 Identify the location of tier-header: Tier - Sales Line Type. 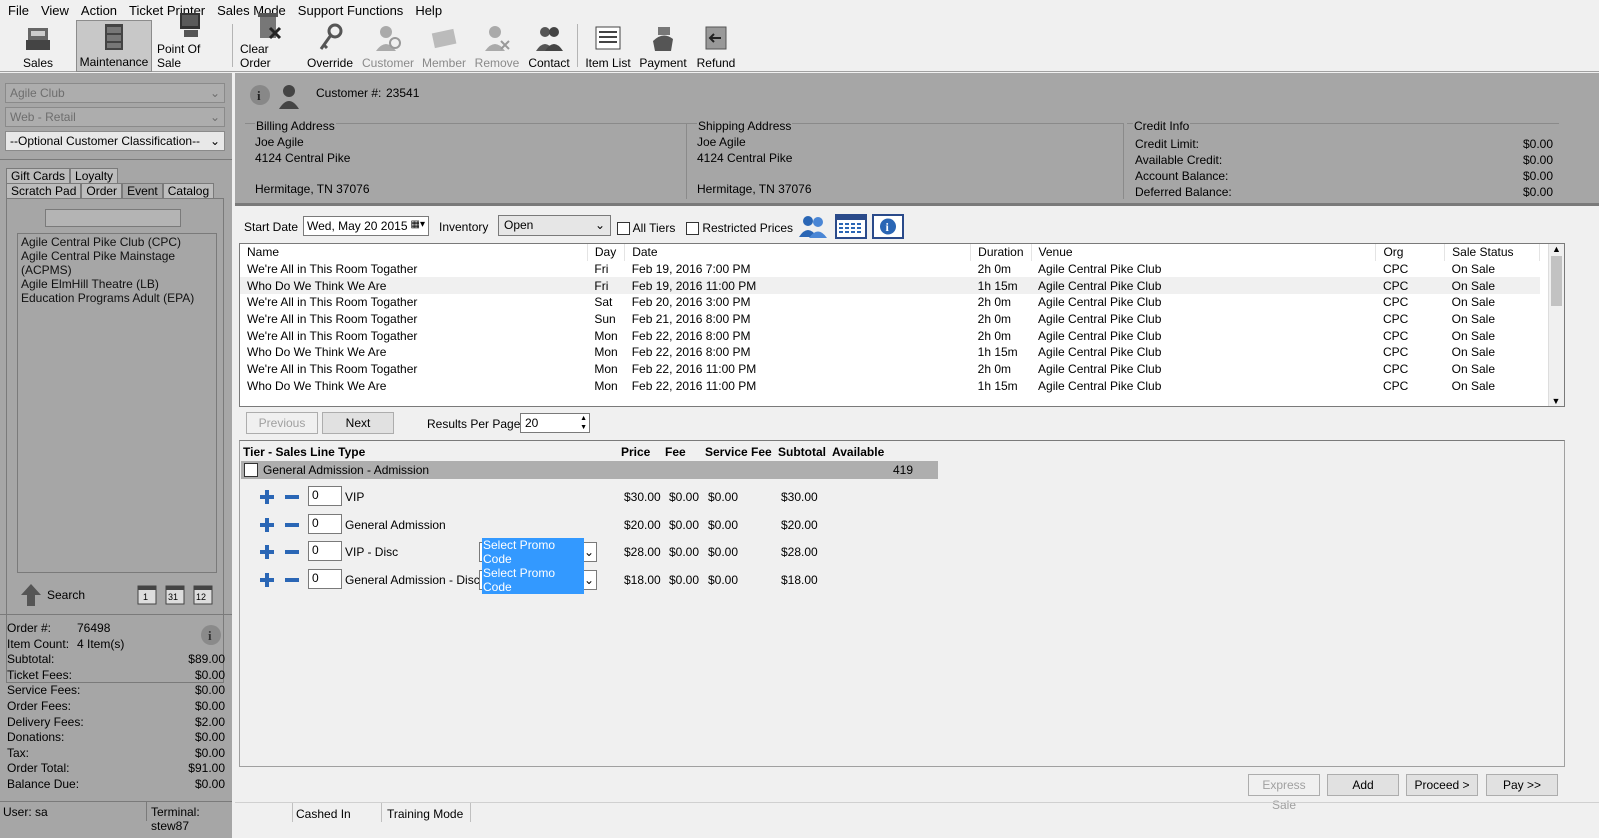
(304, 452).